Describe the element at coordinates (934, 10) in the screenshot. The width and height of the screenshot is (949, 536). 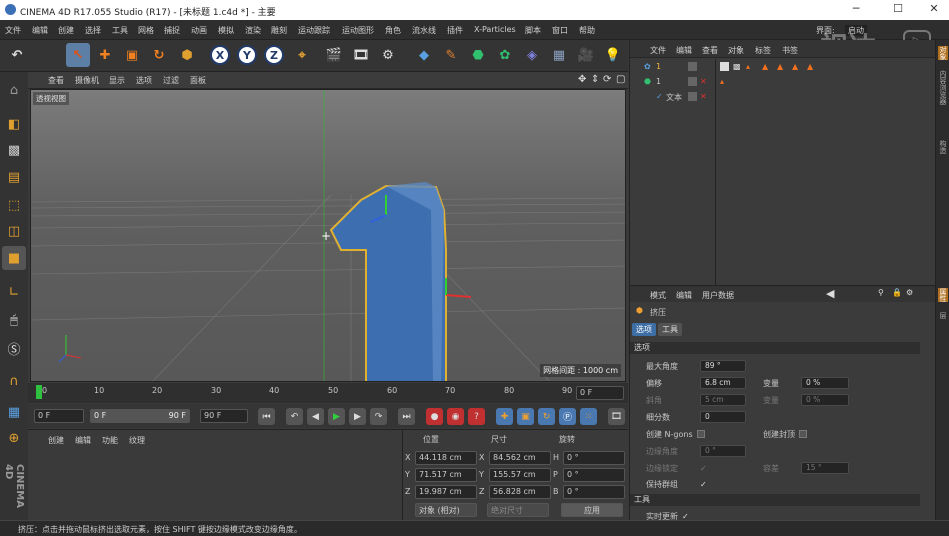
I see `close-button: ✕` at that location.